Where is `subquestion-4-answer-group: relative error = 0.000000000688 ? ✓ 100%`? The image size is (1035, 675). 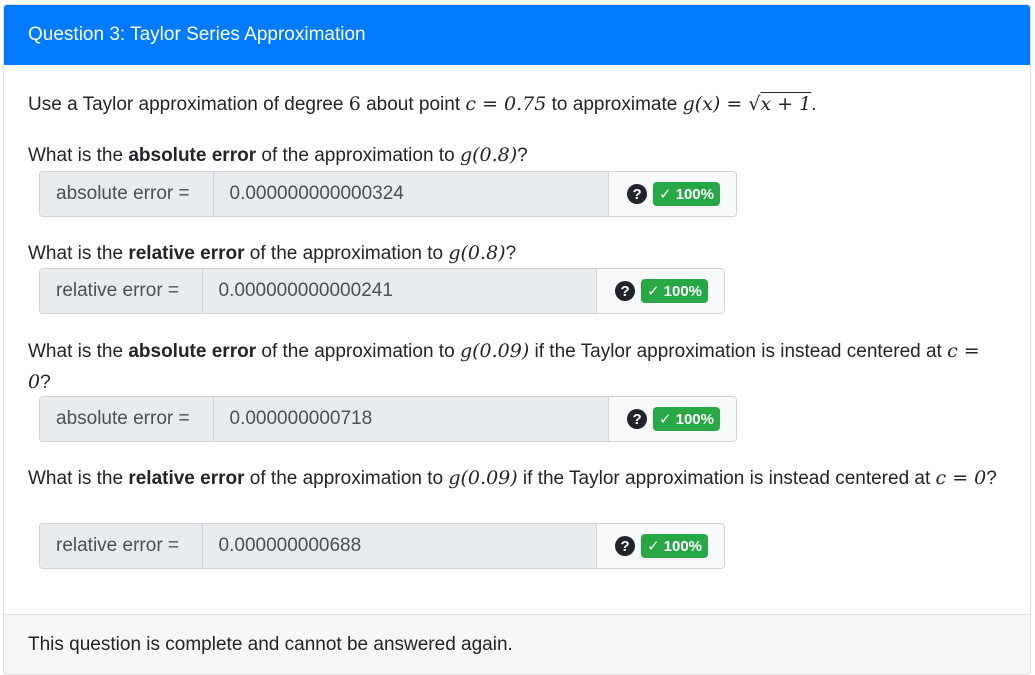 subquestion-4-answer-group: relative error = 0.000000000688 ? ✓ 100% is located at coordinates (382, 546).